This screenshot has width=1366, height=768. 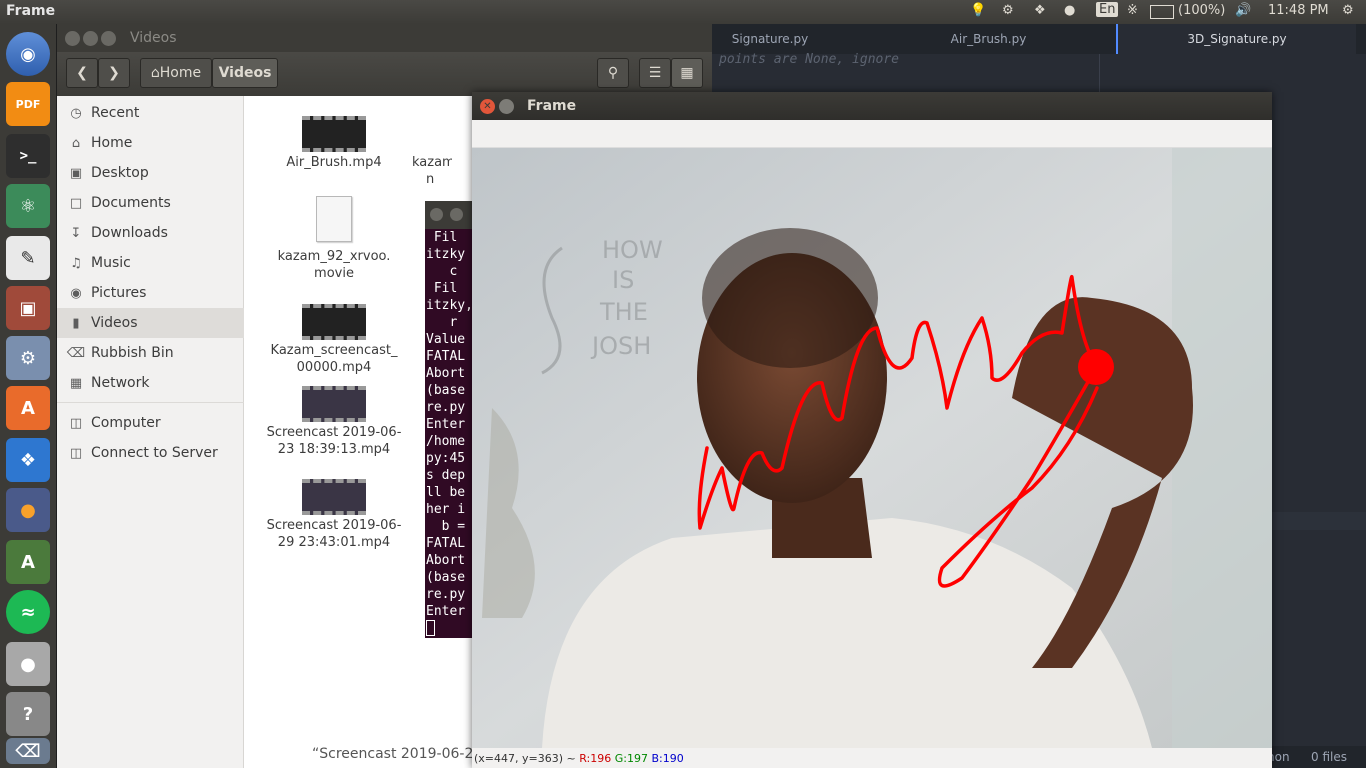 I want to click on help-icon: ?, so click(x=28, y=714).